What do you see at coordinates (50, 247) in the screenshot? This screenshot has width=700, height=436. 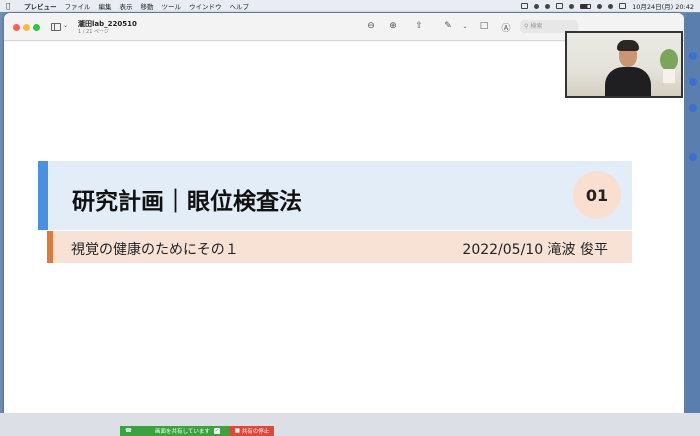 I see `subtitle-accent-bar` at bounding box center [50, 247].